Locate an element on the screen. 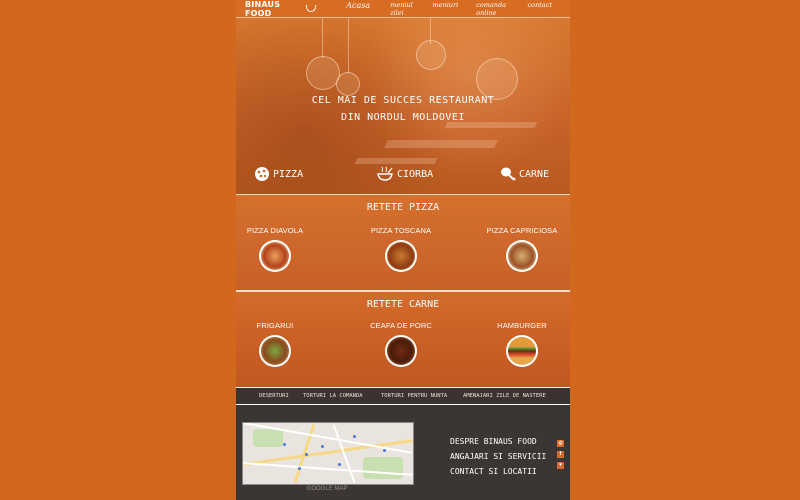 Image resolution: width=800 pixels, height=500 pixels. twitter-icon: ▾ is located at coordinates (560, 465).